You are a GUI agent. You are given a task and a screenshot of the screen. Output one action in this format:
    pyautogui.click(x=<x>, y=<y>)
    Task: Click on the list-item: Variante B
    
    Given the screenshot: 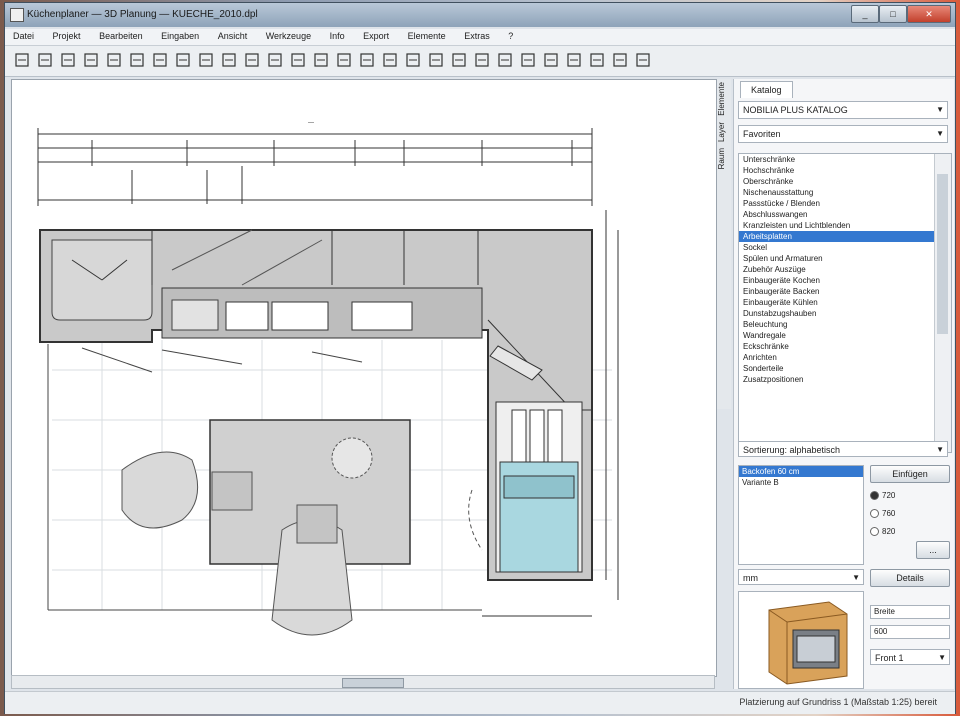 What is the action you would take?
    pyautogui.click(x=801, y=482)
    